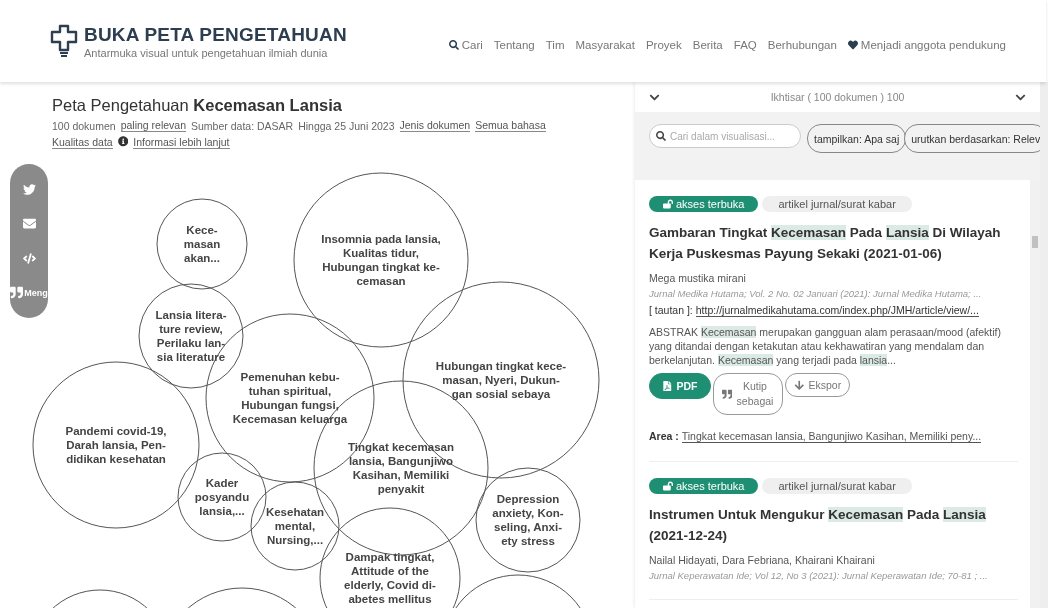  Describe the element at coordinates (84, 125) in the screenshot. I see `meta-text: 100 dokumen` at that location.